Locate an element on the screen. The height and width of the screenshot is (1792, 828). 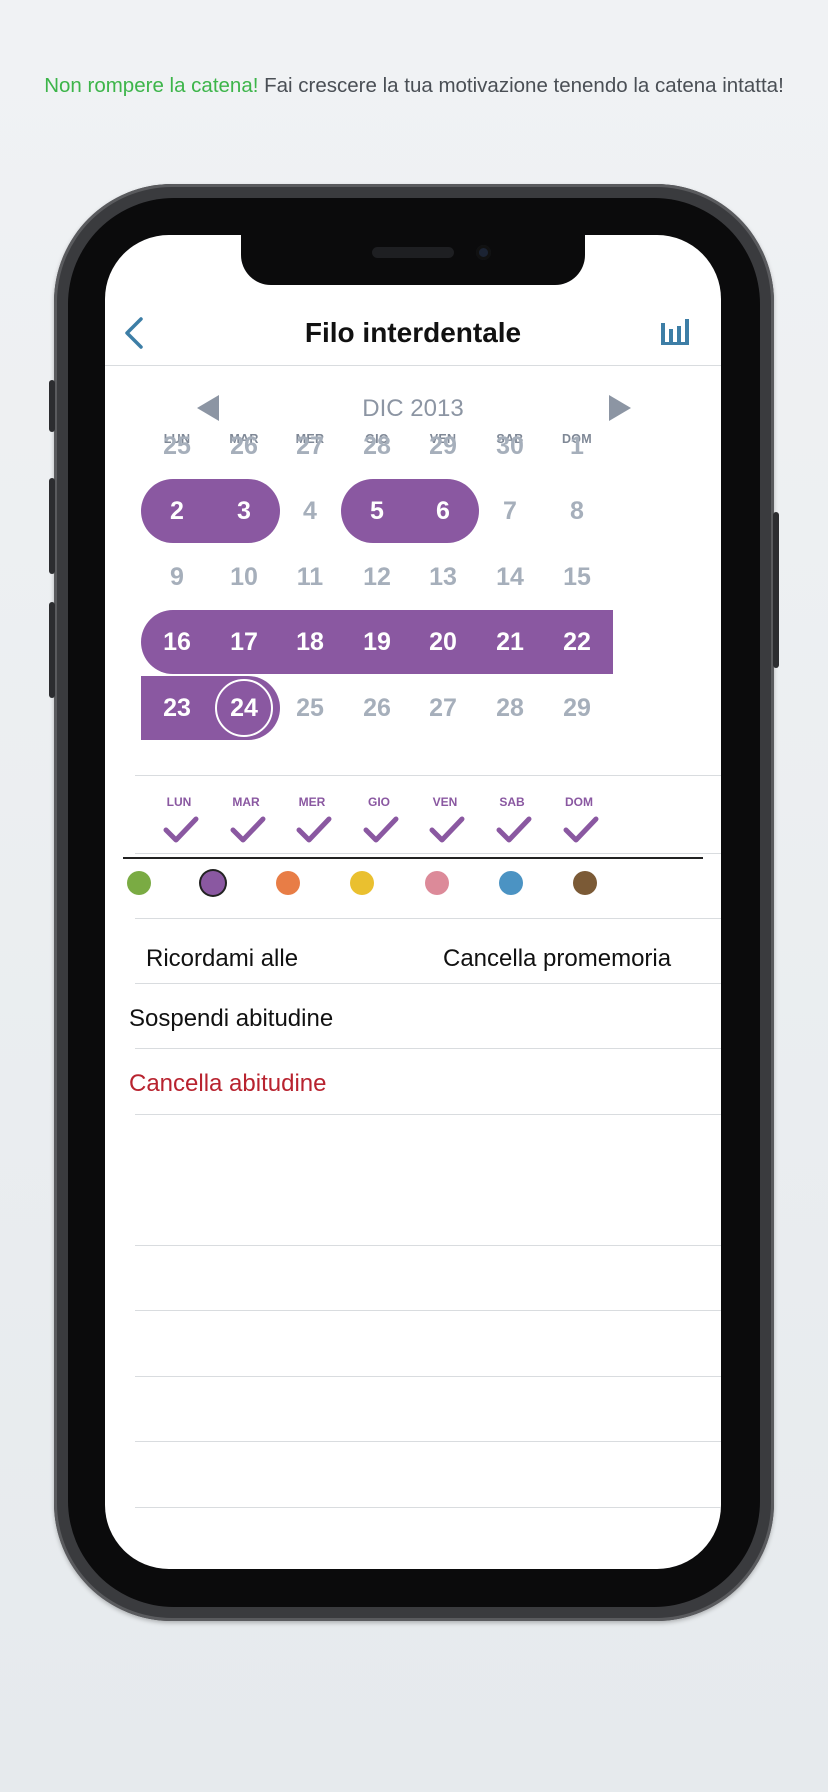
page-title: Filo interdentale is located at coordinates (413, 332).